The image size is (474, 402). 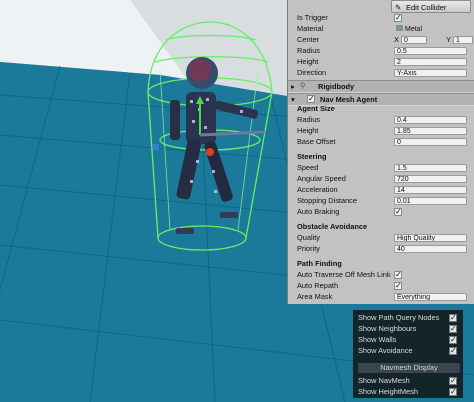 What do you see at coordinates (381, 168) in the screenshot?
I see `speed-row: Speed 1.5` at bounding box center [381, 168].